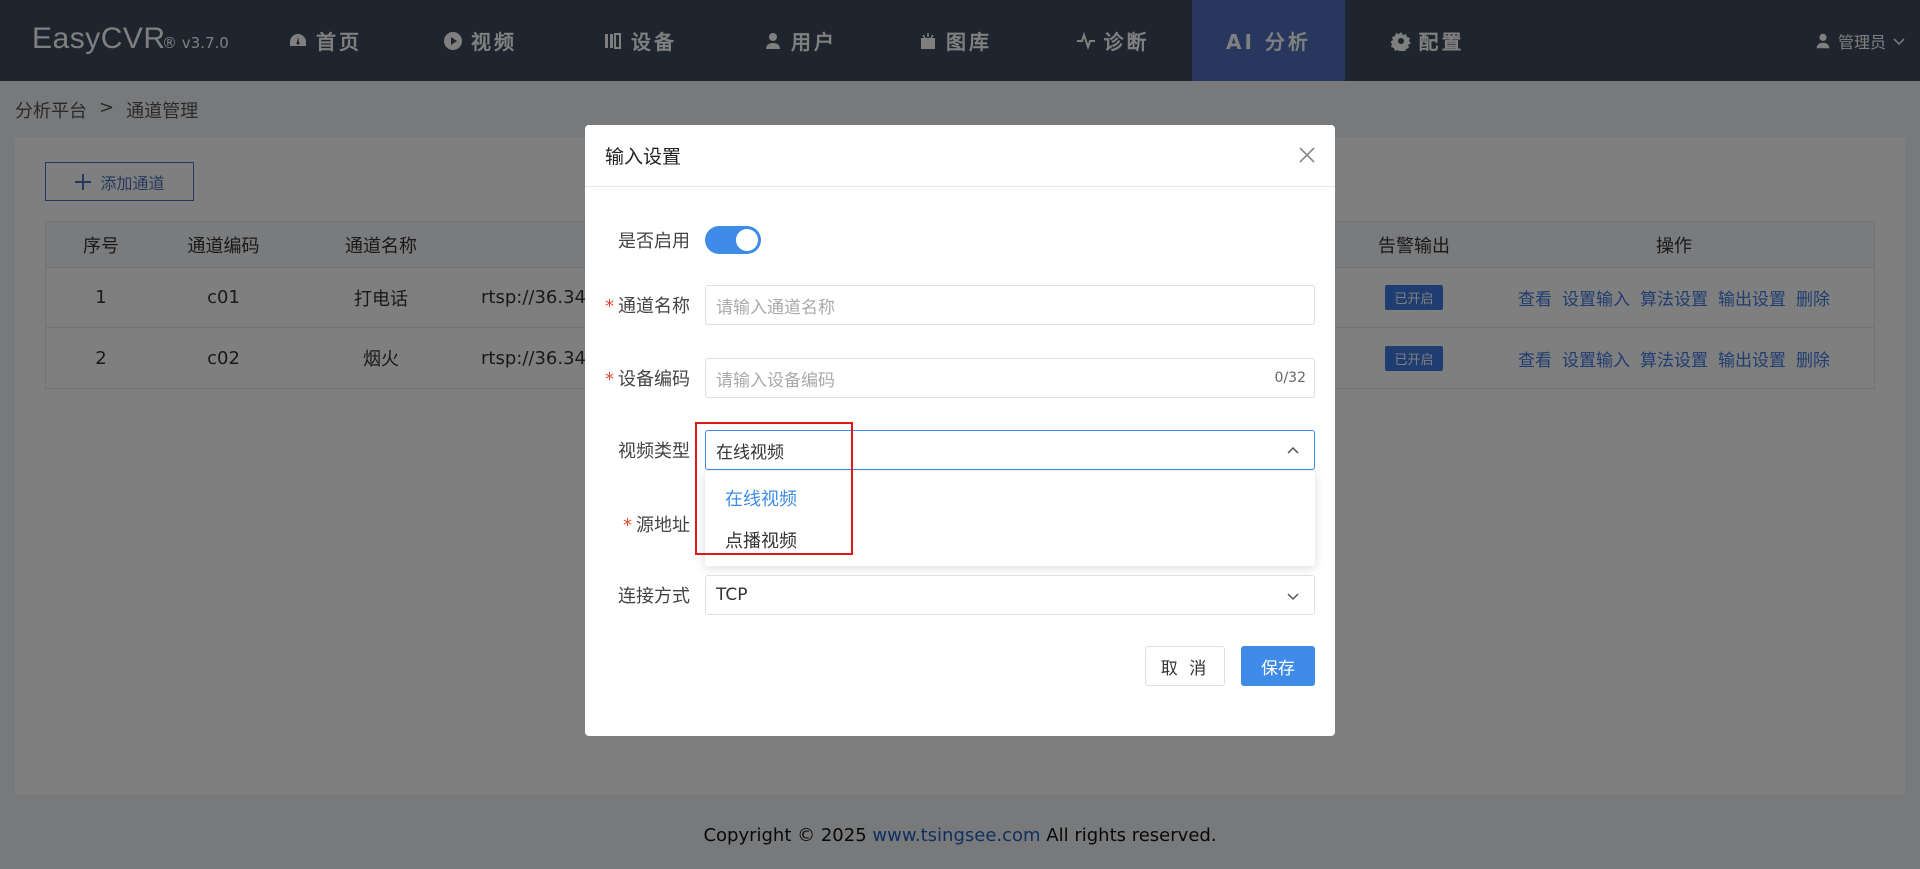  Describe the element at coordinates (643, 157) in the screenshot. I see `dialog-title: 输入设置` at that location.